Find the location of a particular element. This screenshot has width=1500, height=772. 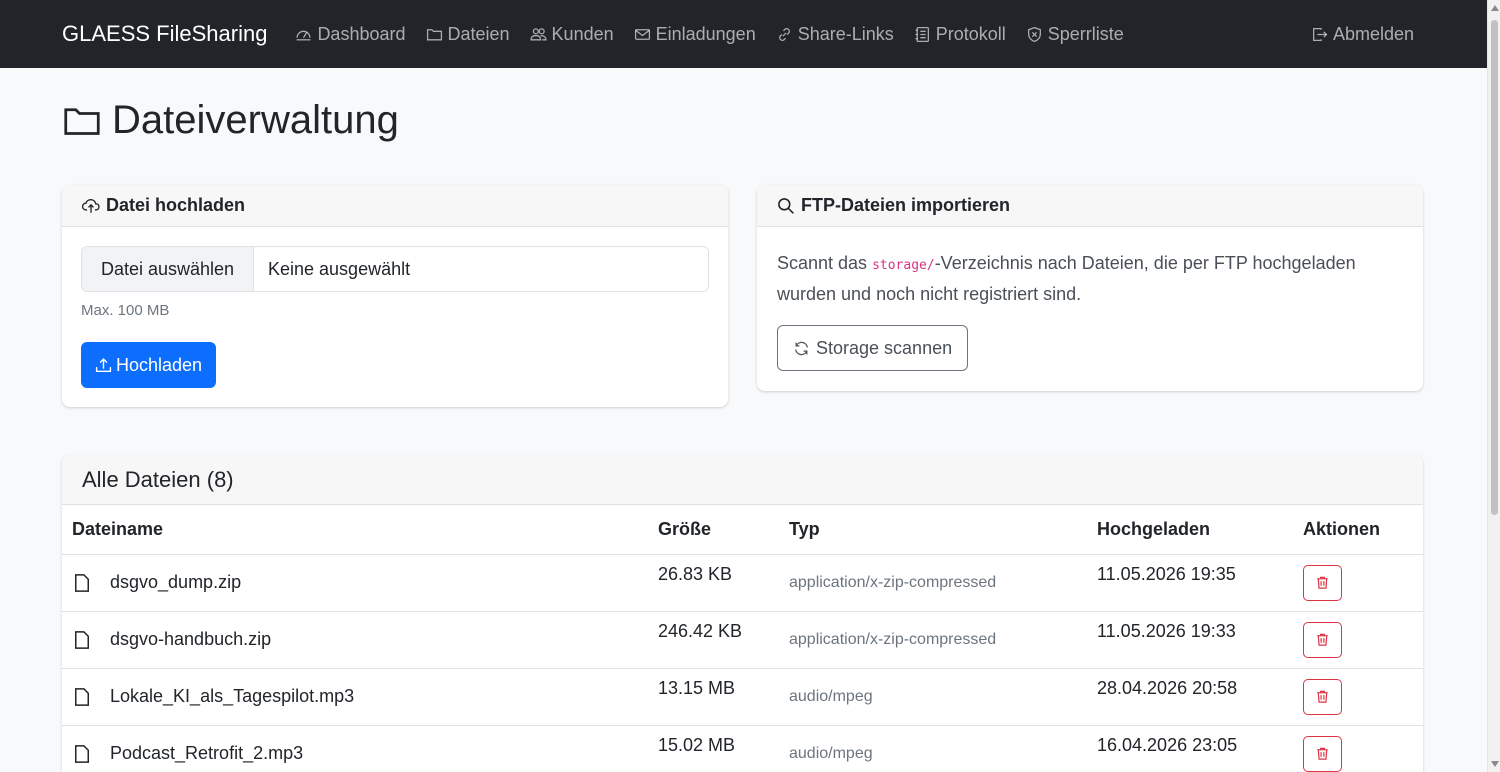

nav-label: Protokoll is located at coordinates (970, 33).